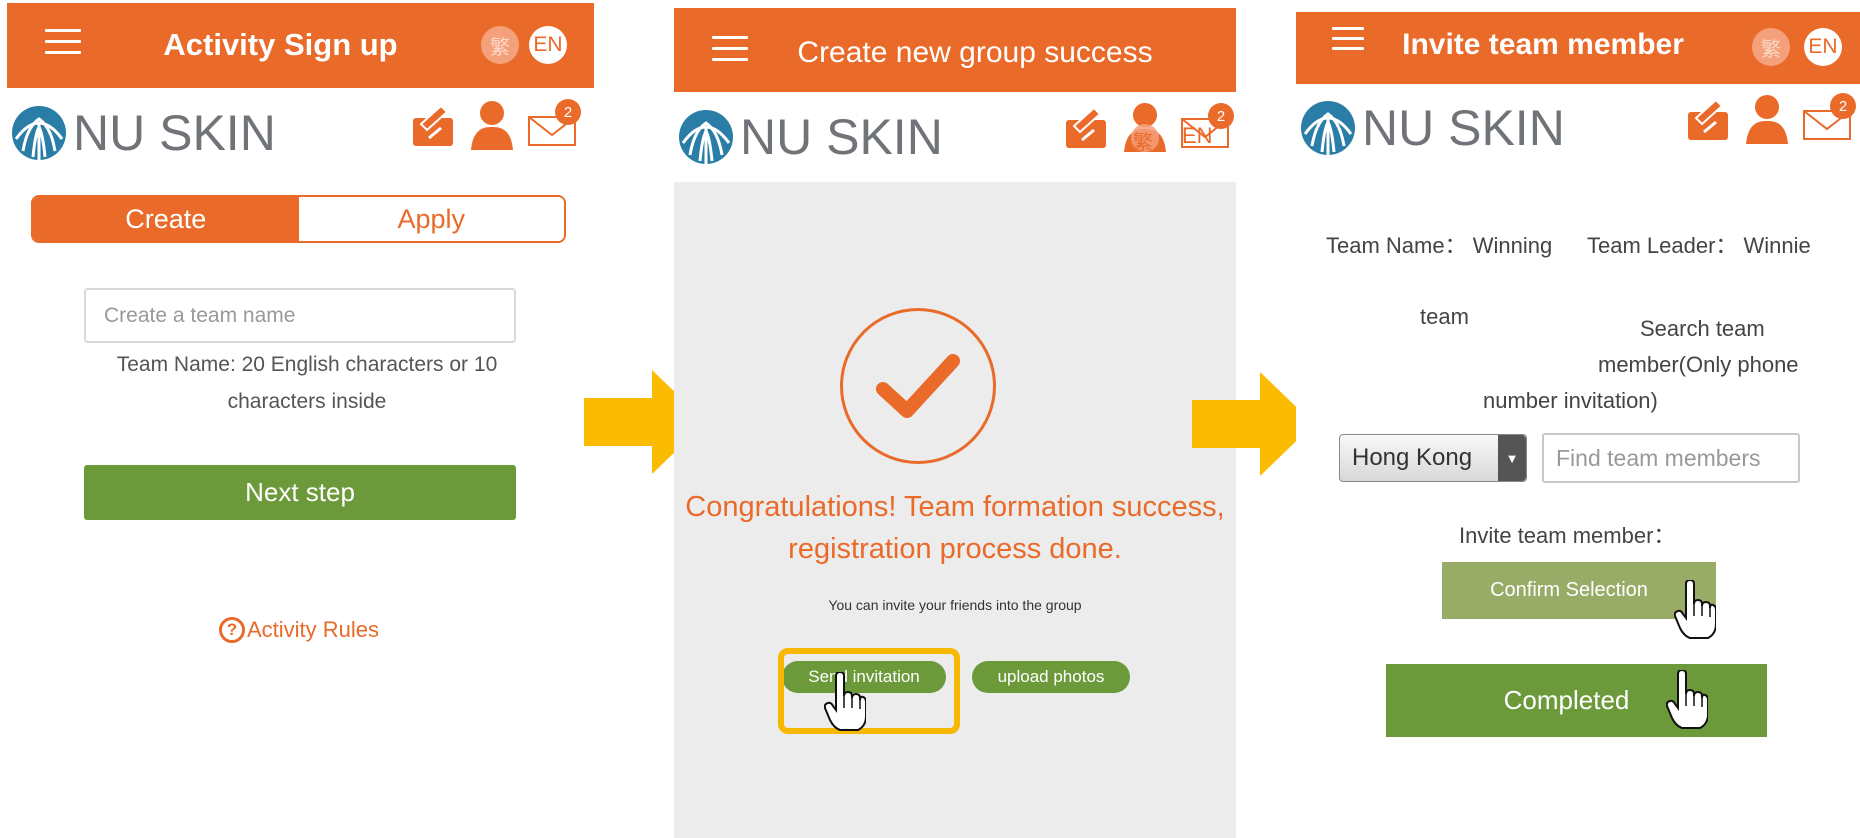 The width and height of the screenshot is (1860, 838). What do you see at coordinates (869, 691) in the screenshot?
I see `send-invitation-highlight` at bounding box center [869, 691].